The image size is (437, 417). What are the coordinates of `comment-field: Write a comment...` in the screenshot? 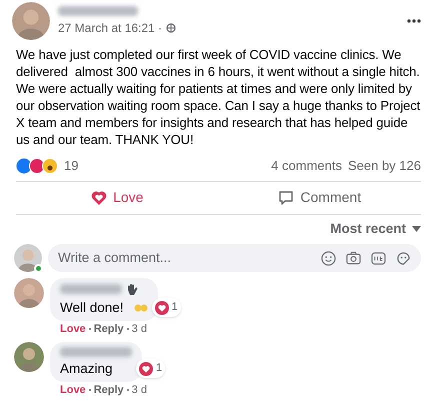 It's located at (234, 258).